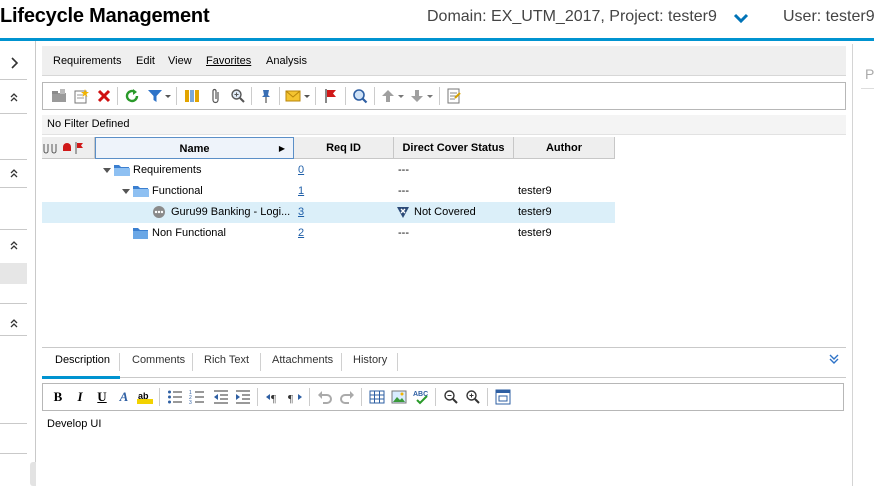 The height and width of the screenshot is (486, 874). What do you see at coordinates (14, 63) in the screenshot?
I see `expand-sidebar-icon` at bounding box center [14, 63].